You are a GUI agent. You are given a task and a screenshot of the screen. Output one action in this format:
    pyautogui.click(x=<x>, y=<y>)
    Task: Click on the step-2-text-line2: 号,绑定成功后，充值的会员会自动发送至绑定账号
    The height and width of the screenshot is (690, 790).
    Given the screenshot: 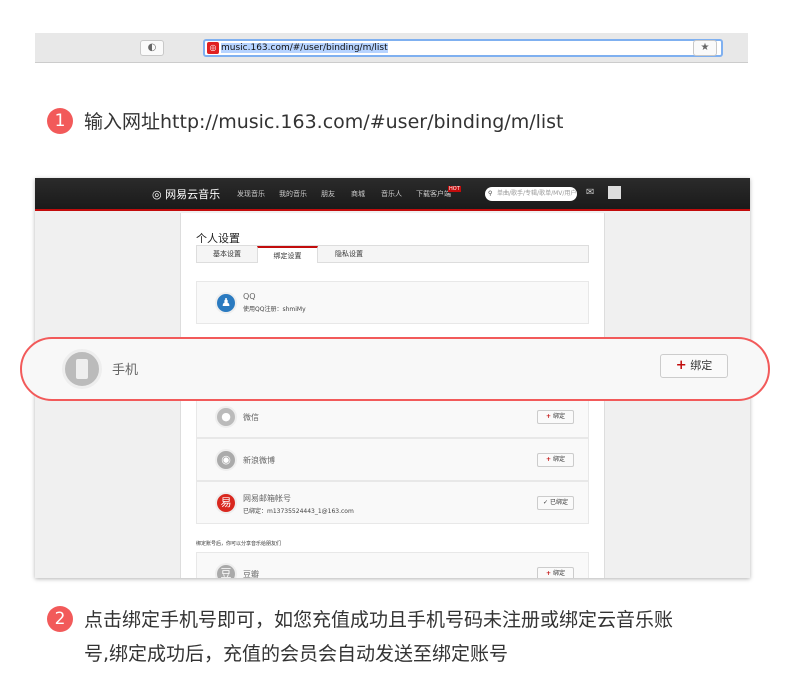 What is the action you would take?
    pyautogui.click(x=296, y=654)
    